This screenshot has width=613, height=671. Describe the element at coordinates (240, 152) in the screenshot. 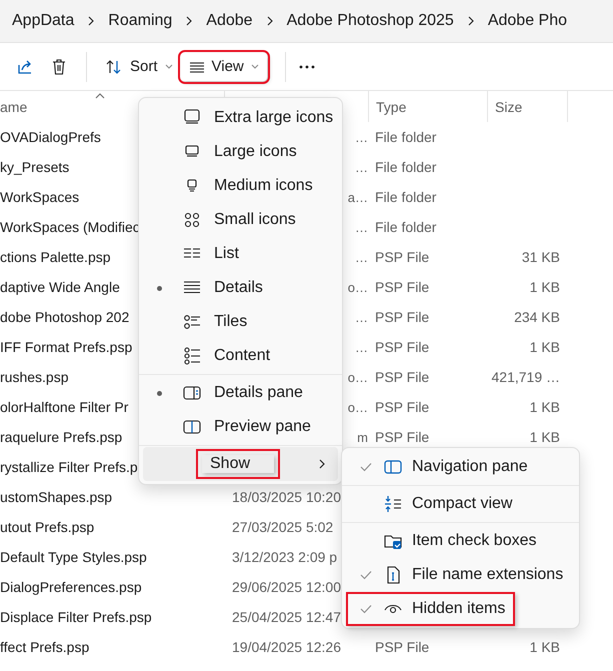

I see `menu-item: Large icons` at that location.